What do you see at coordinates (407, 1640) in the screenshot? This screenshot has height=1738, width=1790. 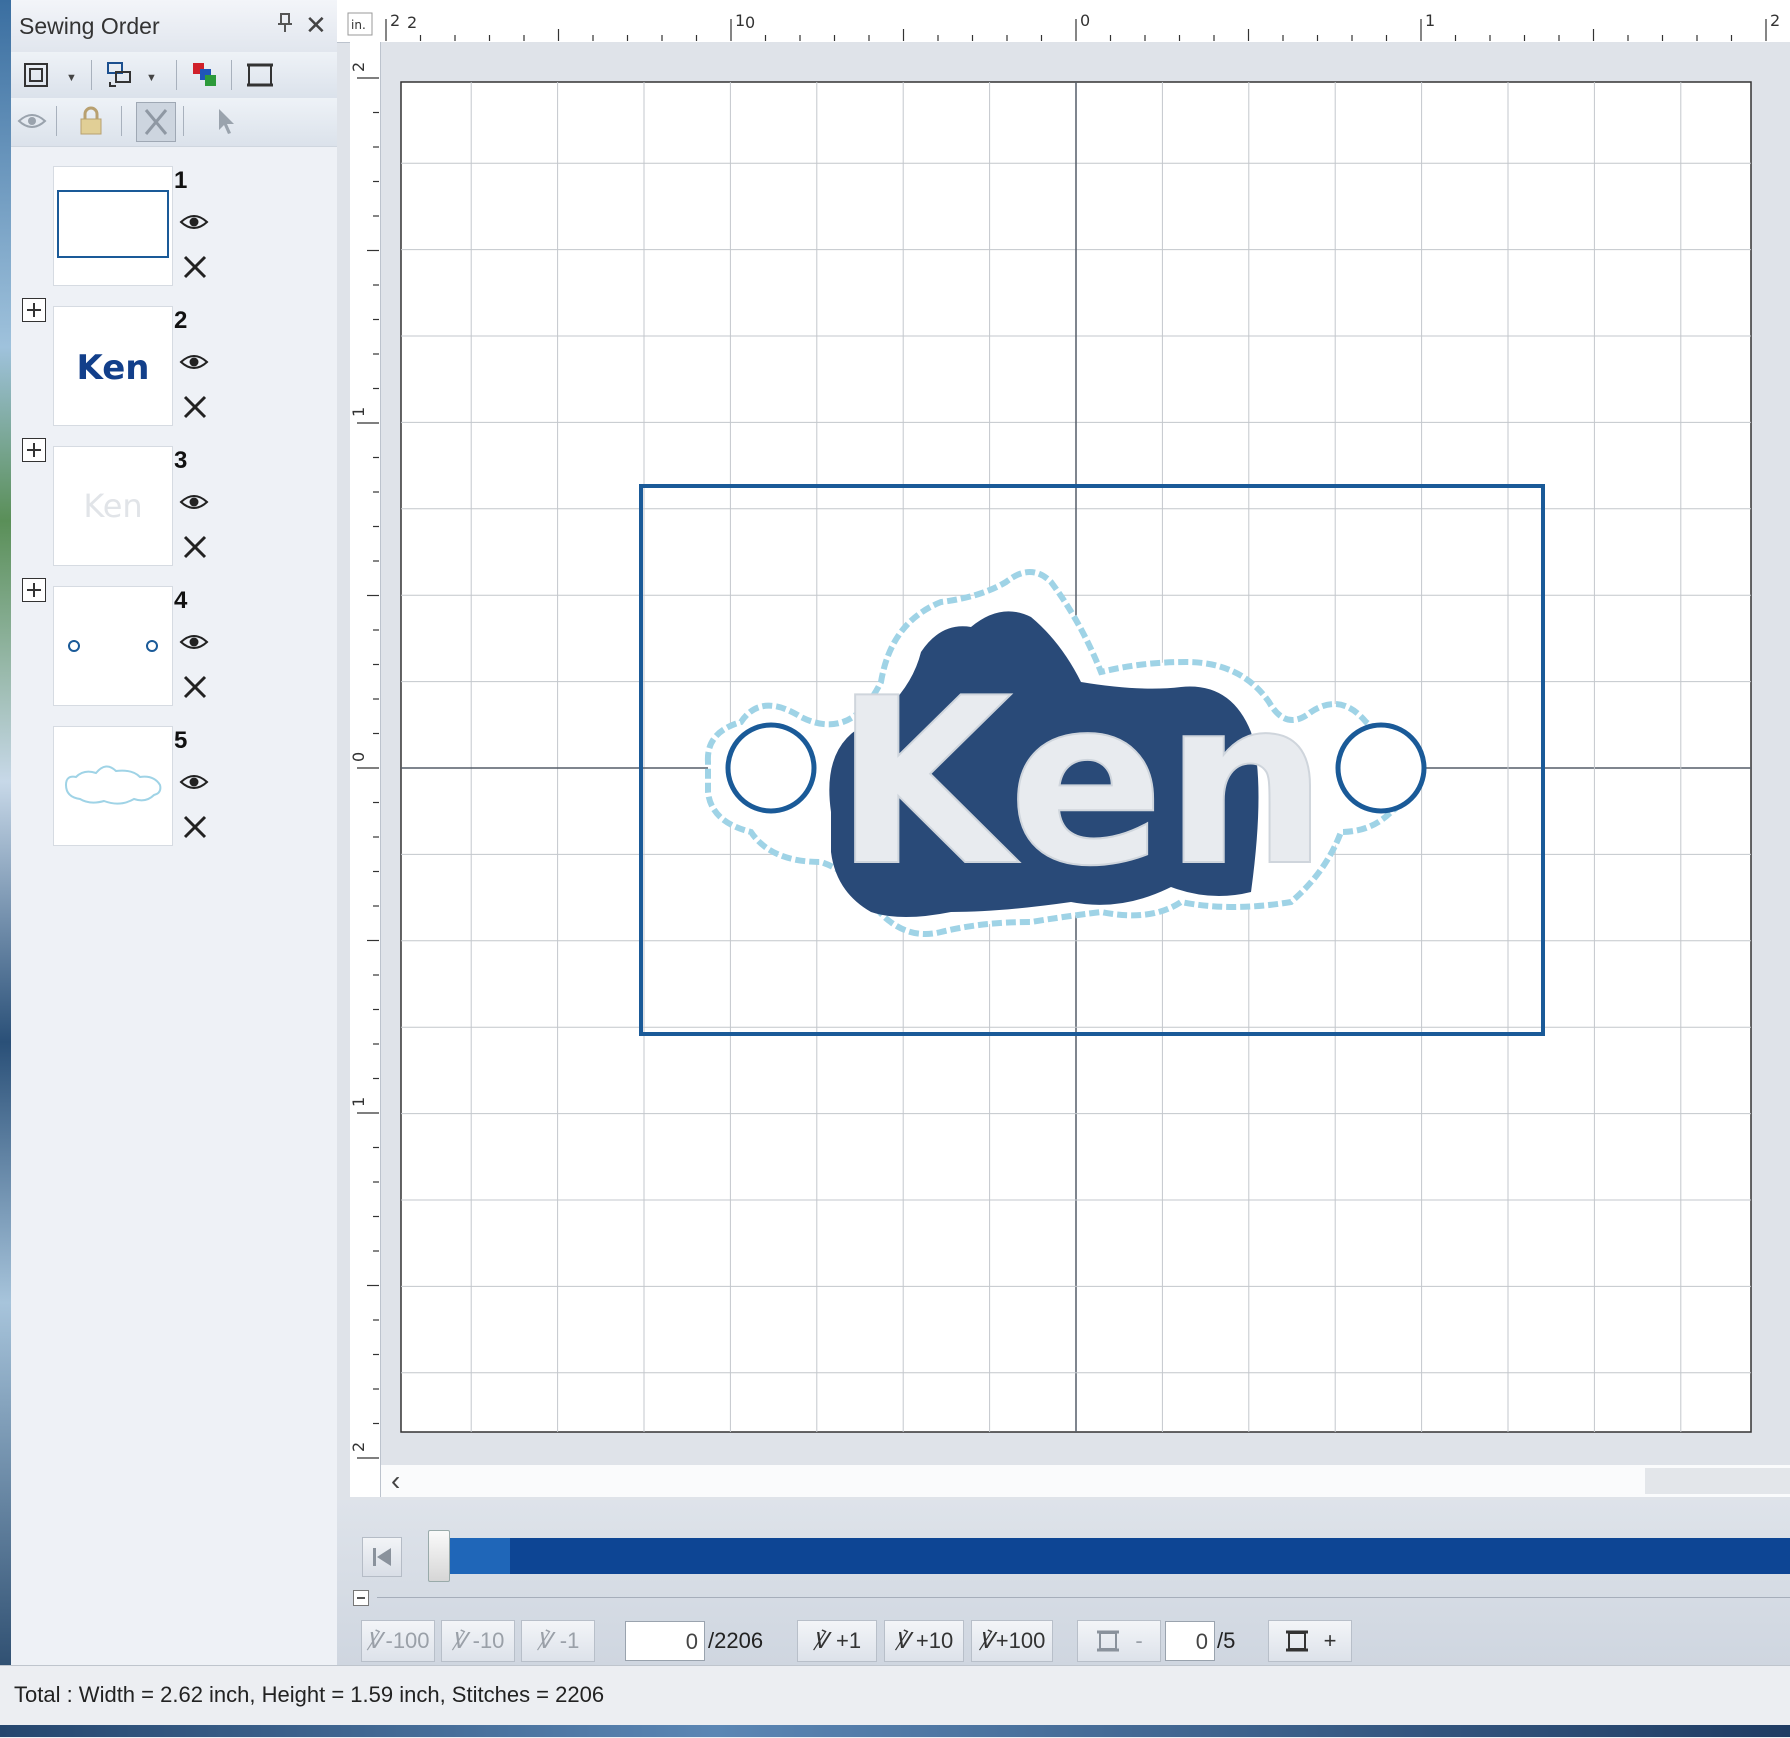 I see `button-label: -100` at bounding box center [407, 1640].